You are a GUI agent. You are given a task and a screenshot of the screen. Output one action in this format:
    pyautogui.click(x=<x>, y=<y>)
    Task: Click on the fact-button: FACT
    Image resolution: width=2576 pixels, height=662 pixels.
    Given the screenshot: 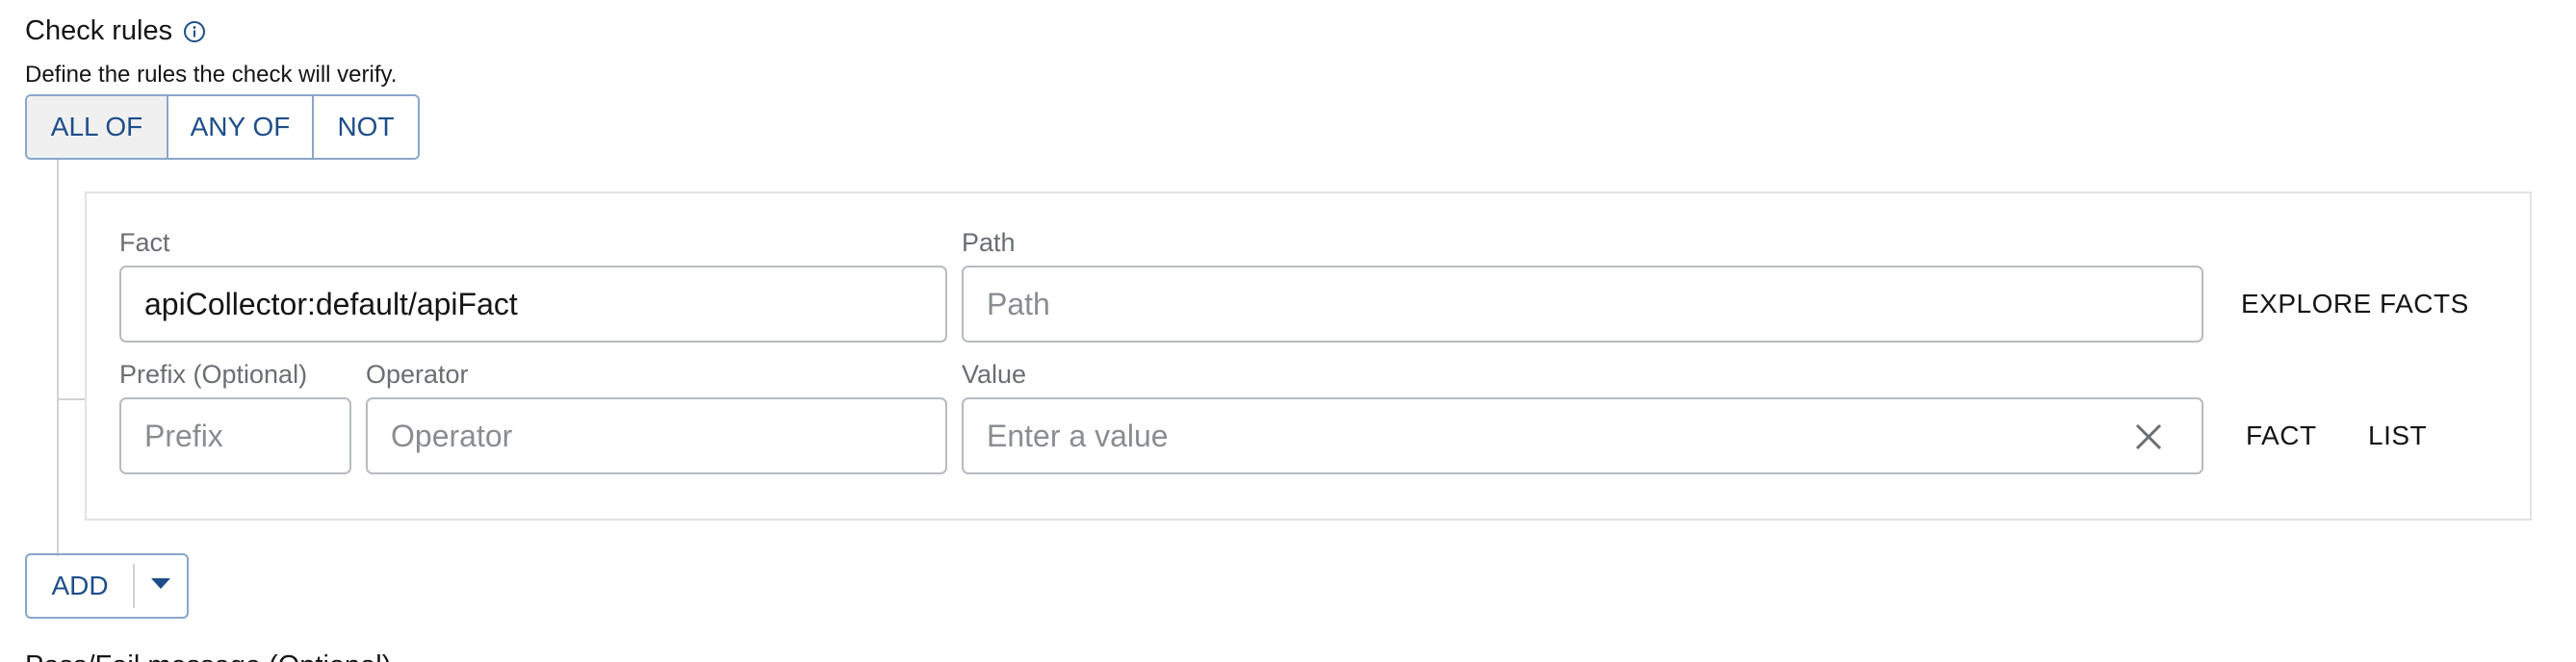 What is the action you would take?
    pyautogui.click(x=2282, y=436)
    